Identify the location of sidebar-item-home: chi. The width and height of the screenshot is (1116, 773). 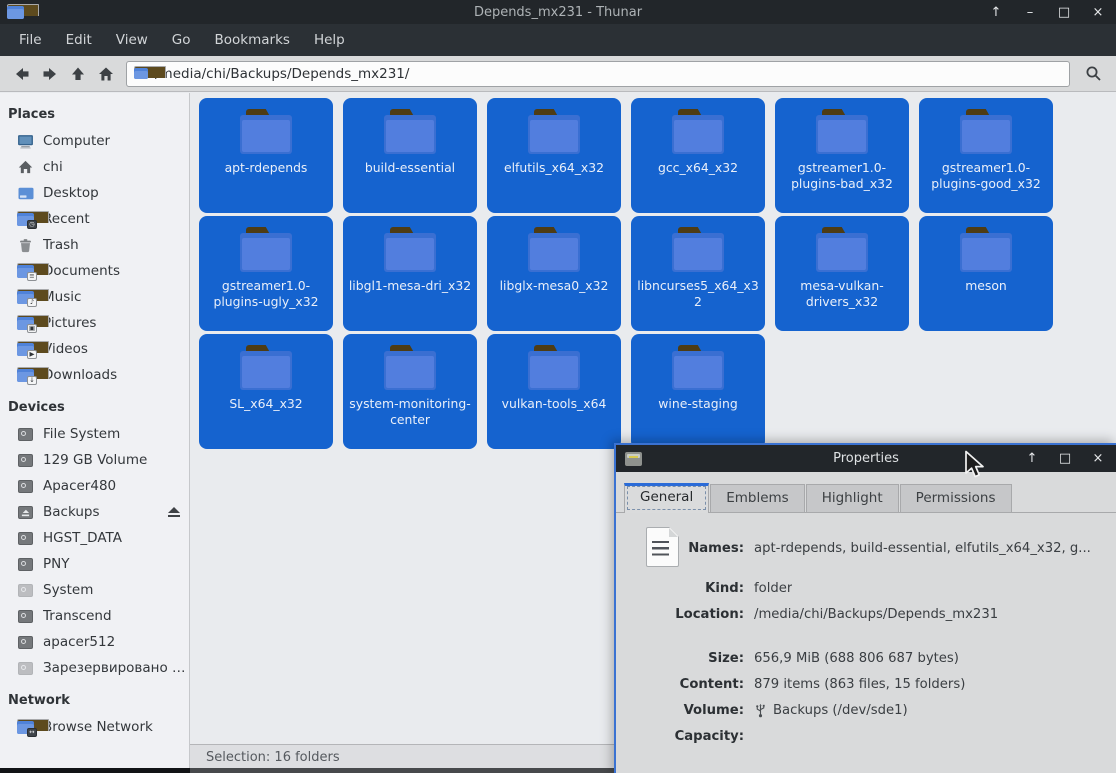
(94, 167).